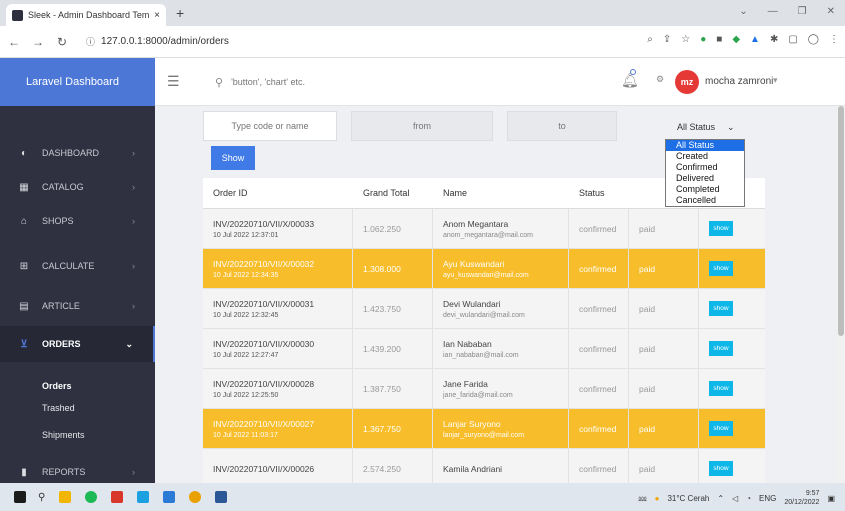  I want to click on close-window-icon: ✕, so click(831, 11).